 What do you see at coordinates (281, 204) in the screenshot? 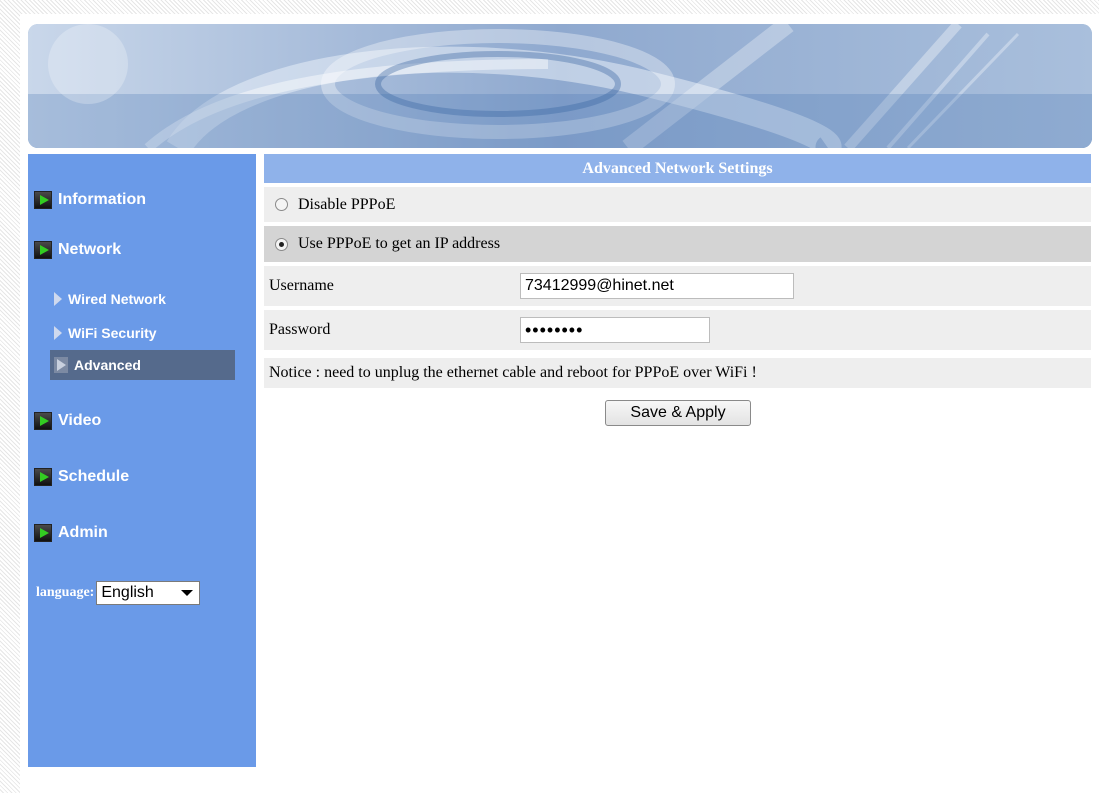
I see `disable-pppoe-radio` at bounding box center [281, 204].